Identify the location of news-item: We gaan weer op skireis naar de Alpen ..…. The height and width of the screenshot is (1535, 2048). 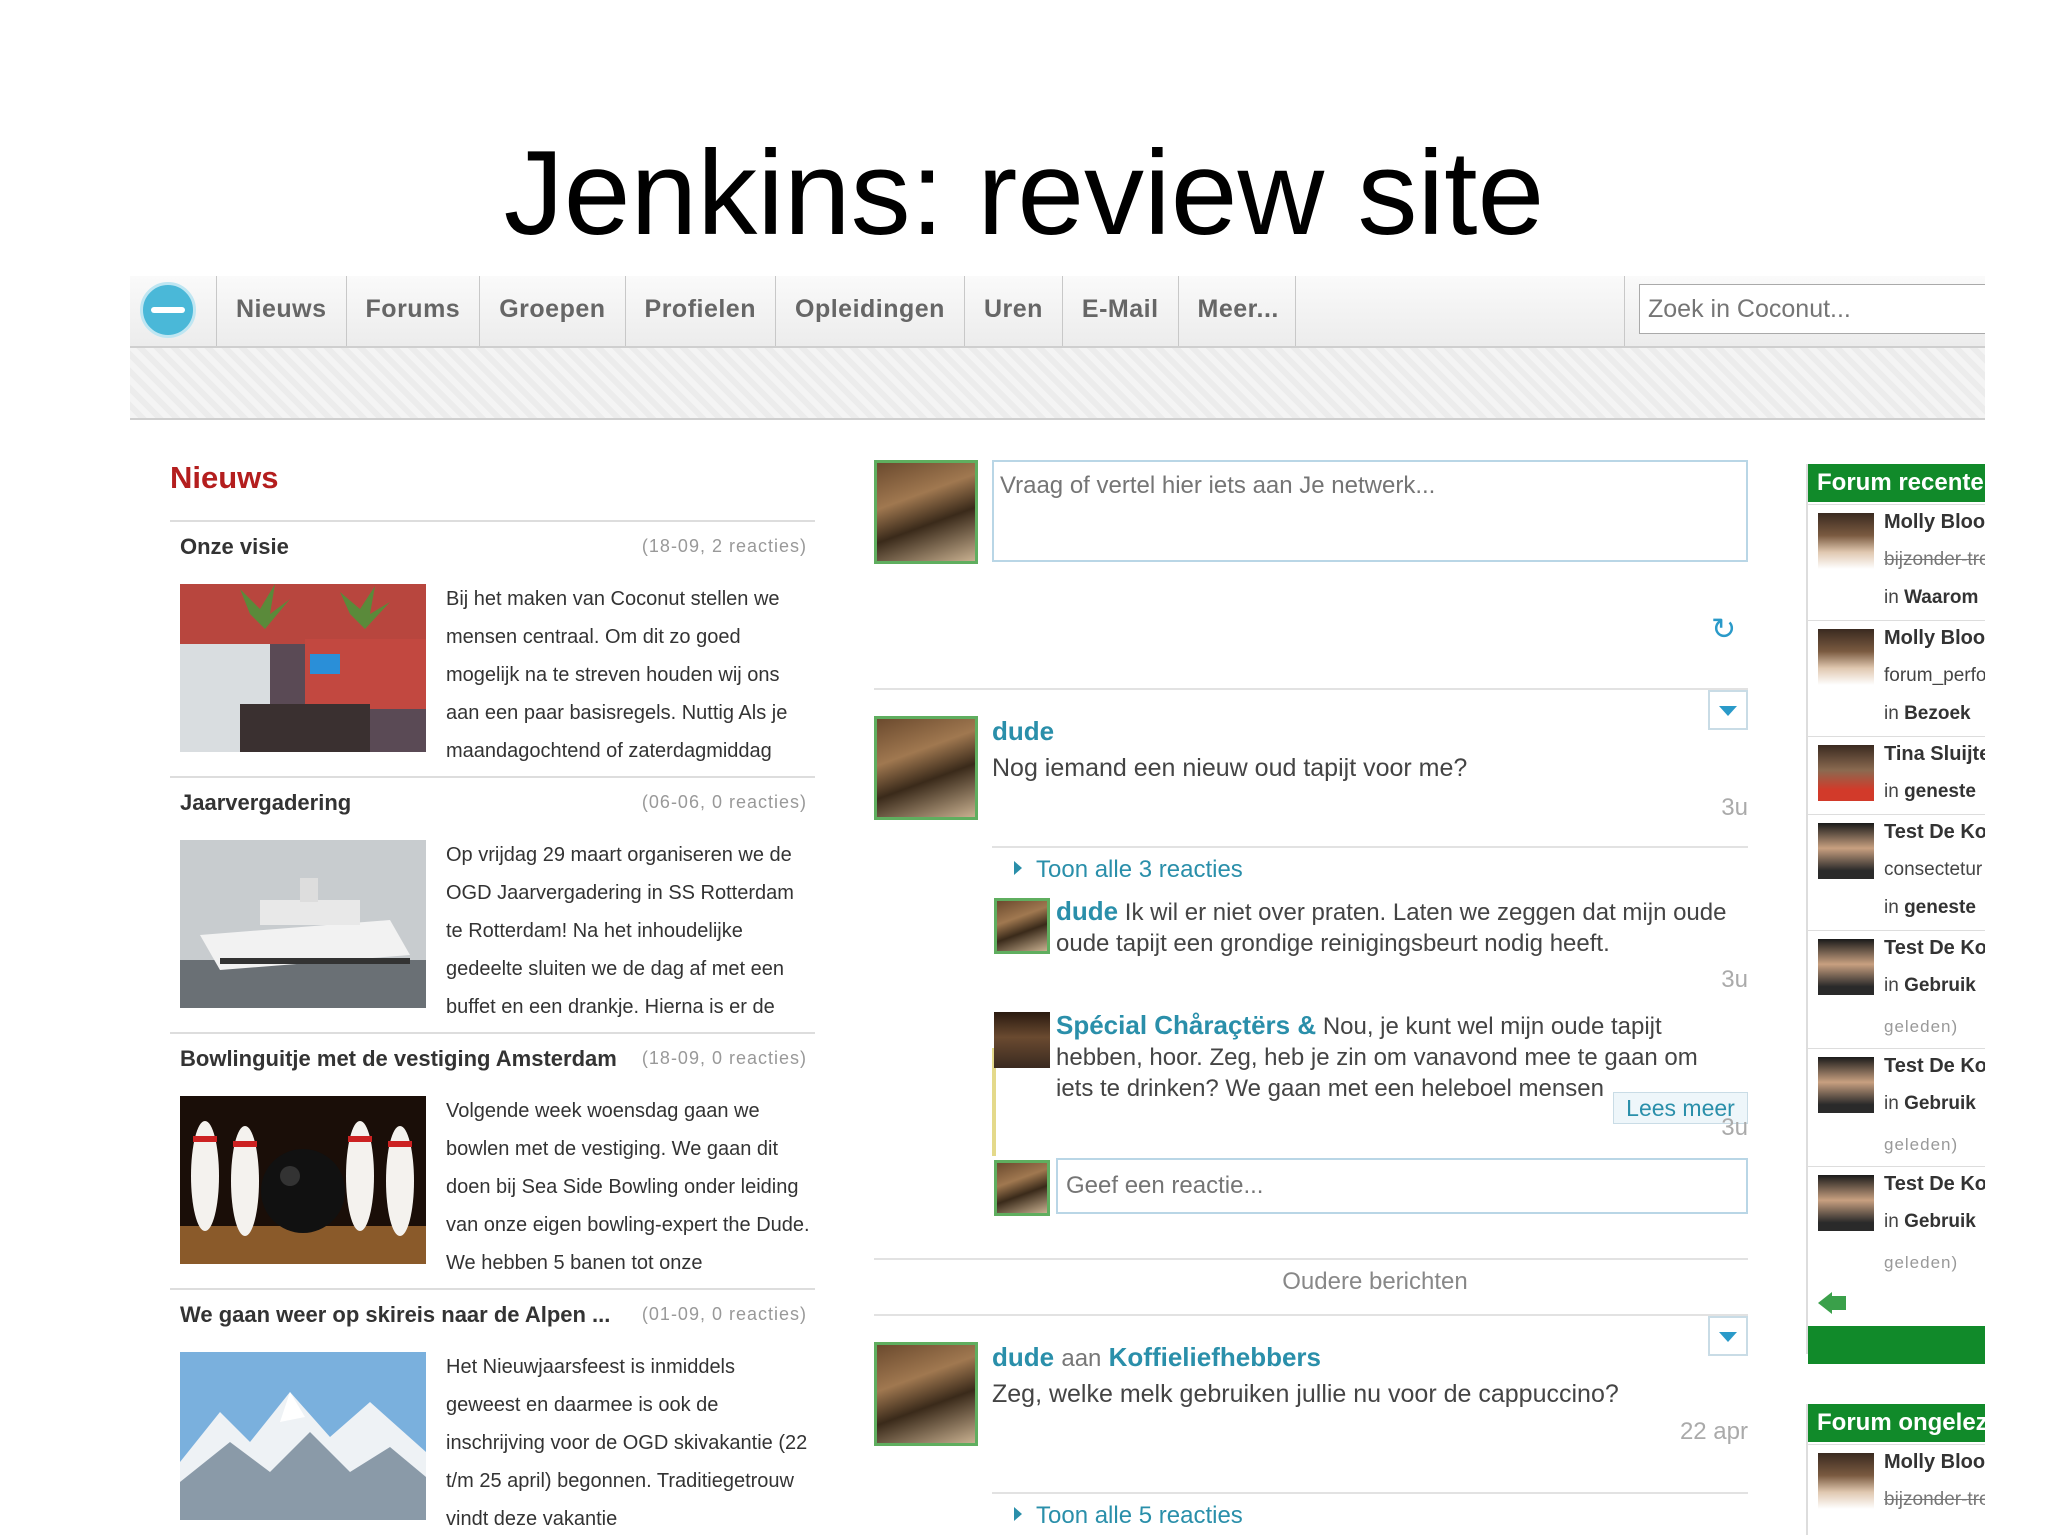
(492, 1411).